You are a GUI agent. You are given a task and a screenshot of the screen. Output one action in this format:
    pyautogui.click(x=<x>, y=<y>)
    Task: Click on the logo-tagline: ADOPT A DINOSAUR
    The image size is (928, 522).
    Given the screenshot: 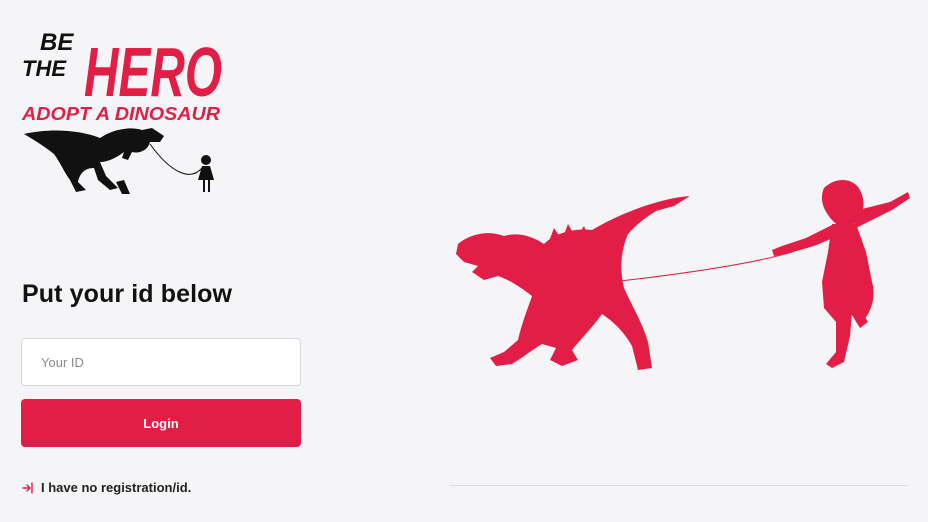 What is the action you would take?
    pyautogui.click(x=120, y=114)
    